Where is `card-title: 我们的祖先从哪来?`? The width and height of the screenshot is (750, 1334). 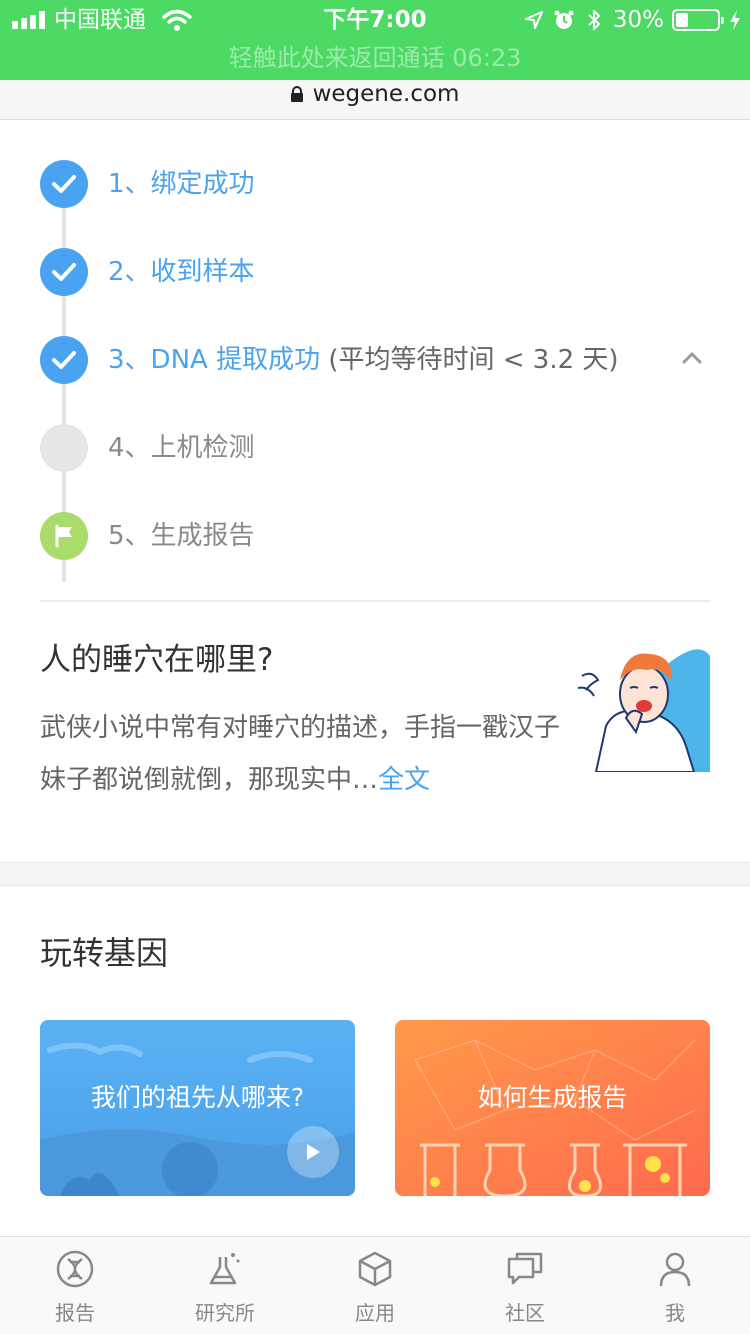 card-title: 我们的祖先从哪来? is located at coordinates (197, 1097).